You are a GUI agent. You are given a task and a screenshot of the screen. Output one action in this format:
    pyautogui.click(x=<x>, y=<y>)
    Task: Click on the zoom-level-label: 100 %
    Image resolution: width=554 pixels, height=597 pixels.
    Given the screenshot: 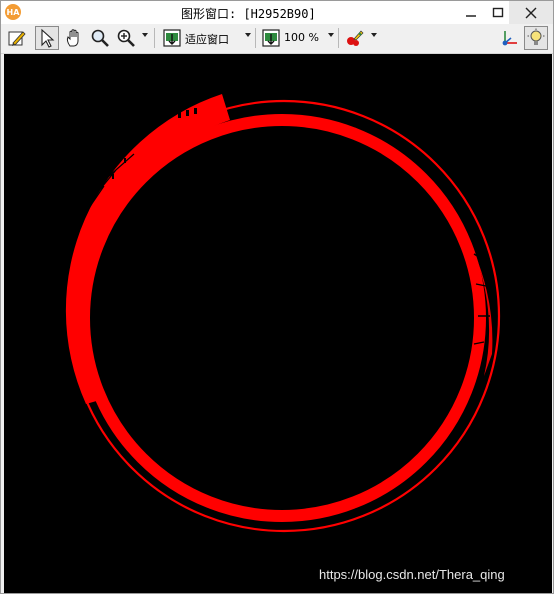 What is the action you would take?
    pyautogui.click(x=301, y=37)
    